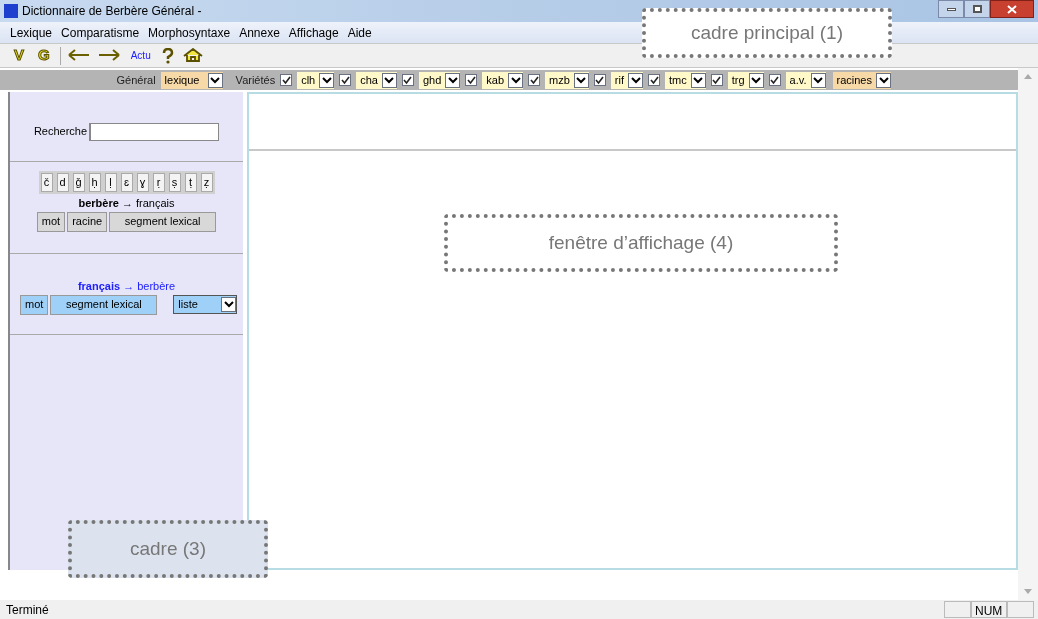 This screenshot has height=619, width=1038. I want to click on variety-select: trg, so click(745, 80).